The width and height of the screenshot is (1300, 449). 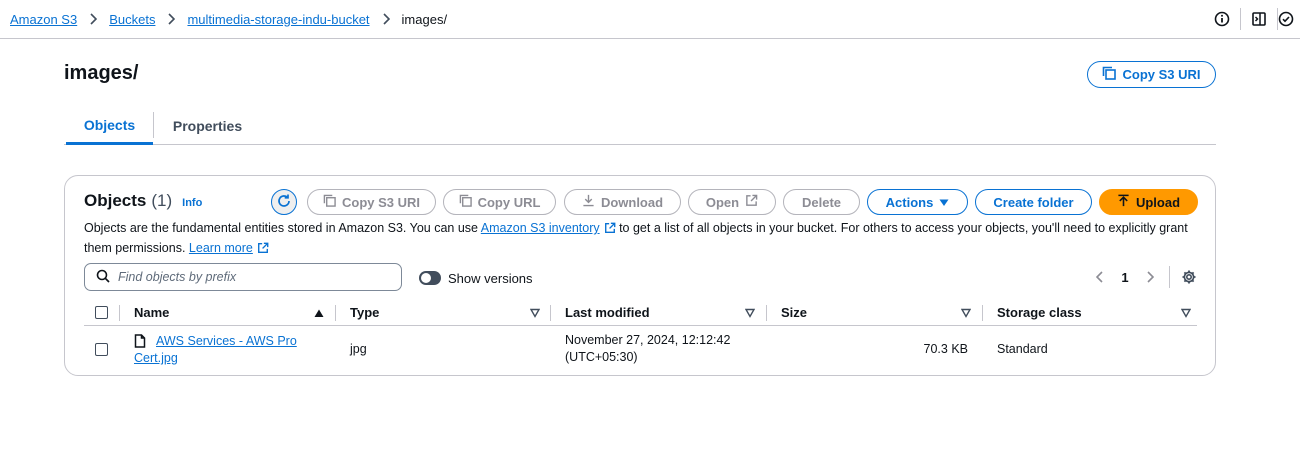 I want to click on page-title: images/, so click(x=101, y=73).